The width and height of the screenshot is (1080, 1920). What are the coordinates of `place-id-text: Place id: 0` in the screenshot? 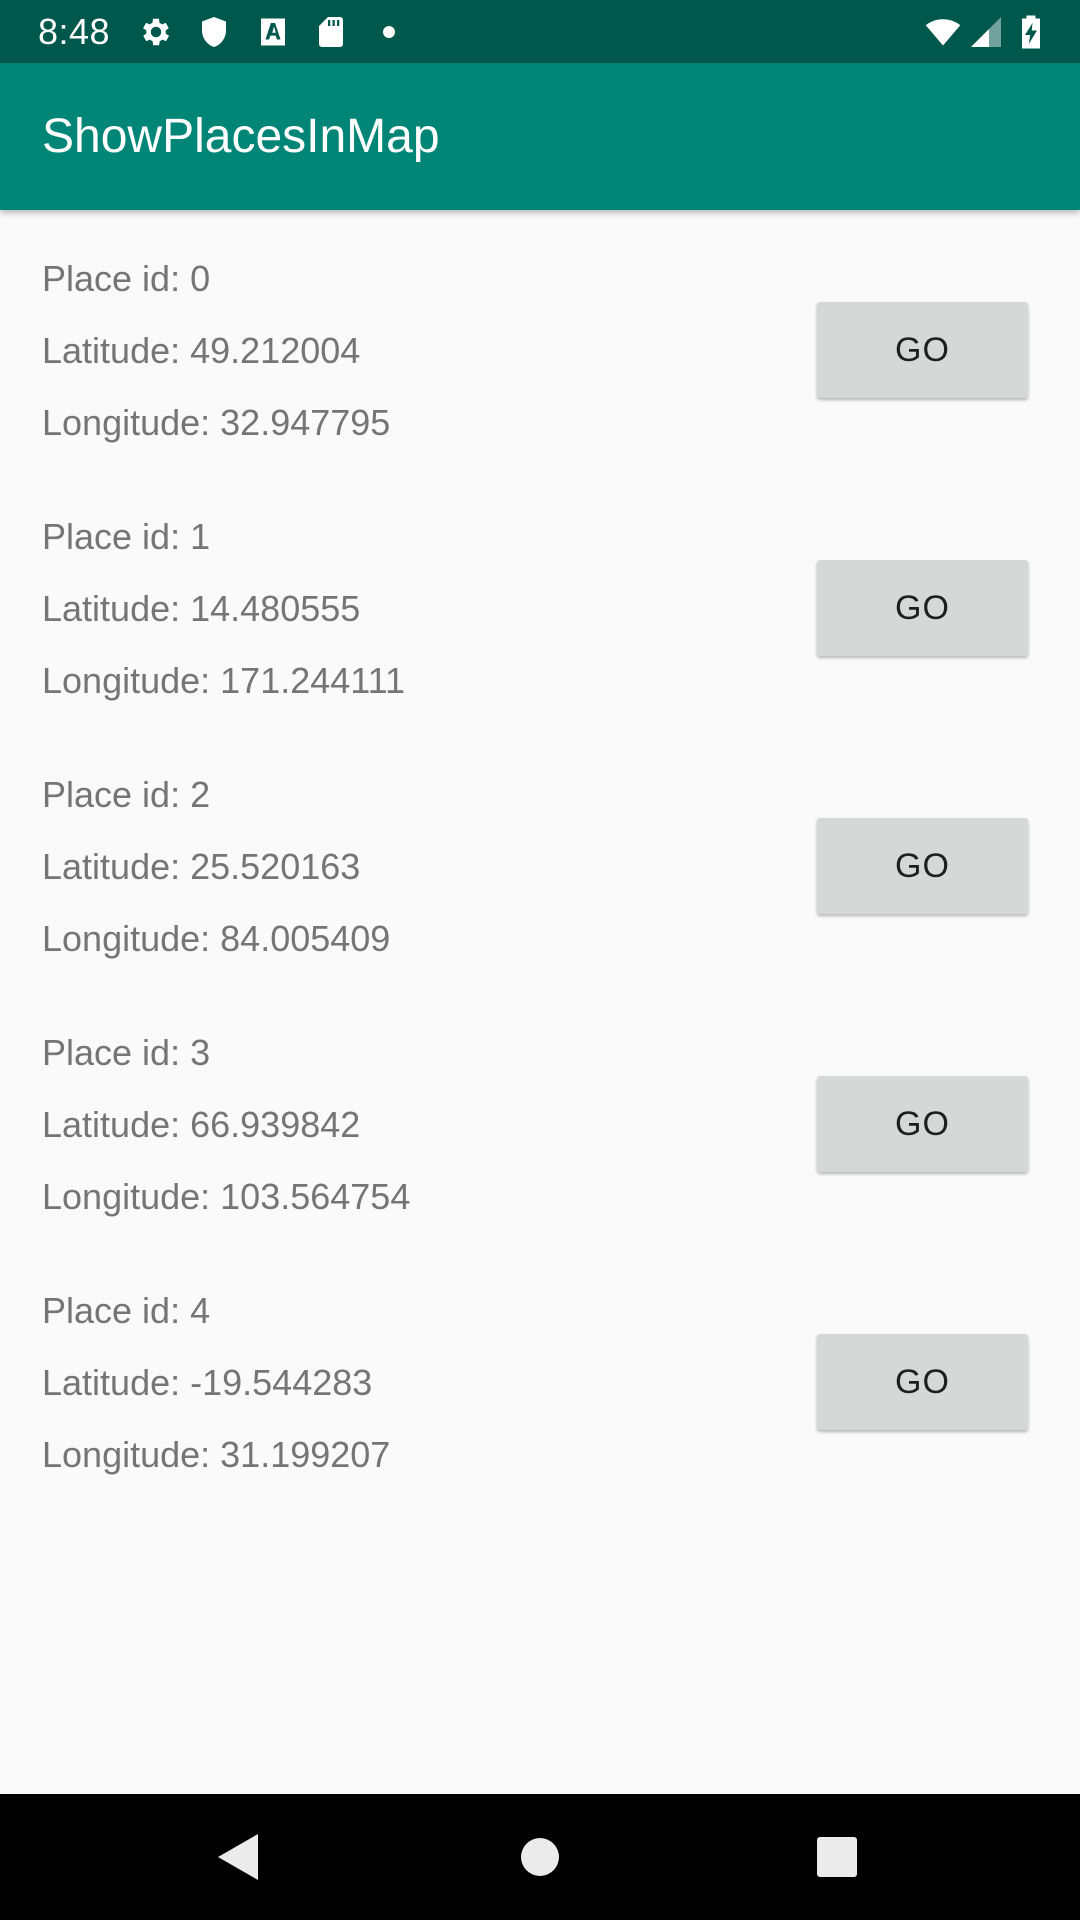 It's located at (126, 278).